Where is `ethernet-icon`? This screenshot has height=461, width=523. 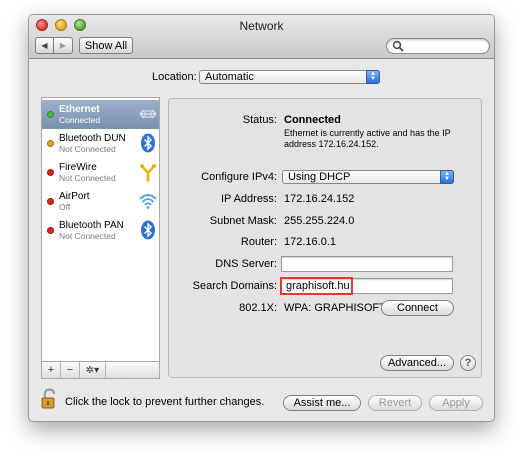
ethernet-icon is located at coordinates (148, 114).